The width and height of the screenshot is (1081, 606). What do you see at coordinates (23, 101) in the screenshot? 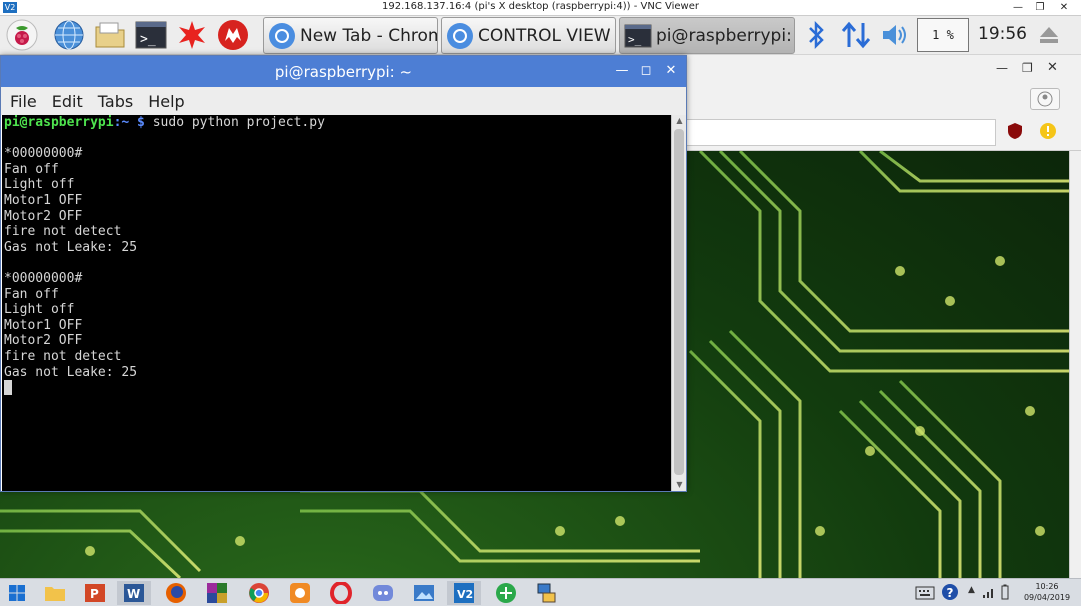
I see `menu-file: File` at bounding box center [23, 101].